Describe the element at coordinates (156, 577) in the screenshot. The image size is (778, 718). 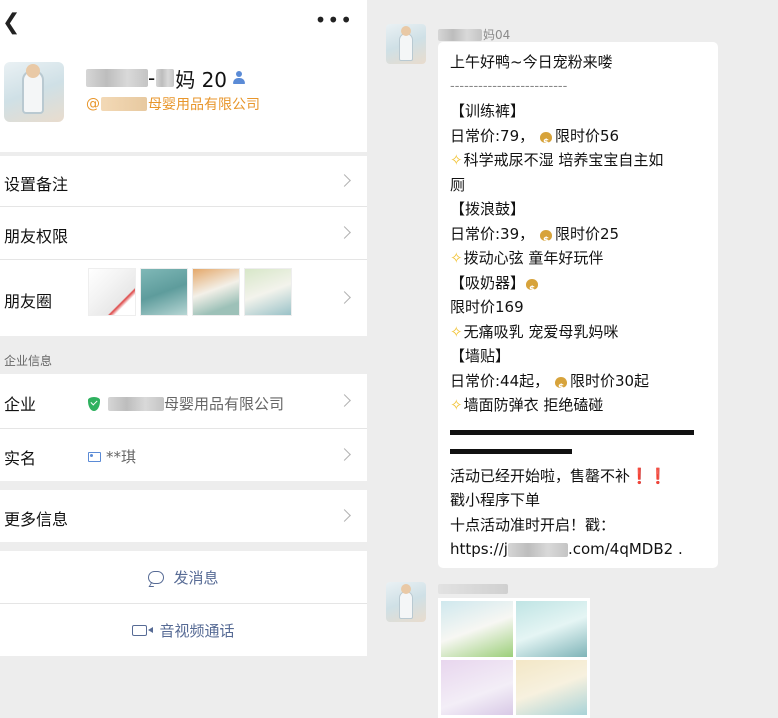
I see `message-icon` at that location.